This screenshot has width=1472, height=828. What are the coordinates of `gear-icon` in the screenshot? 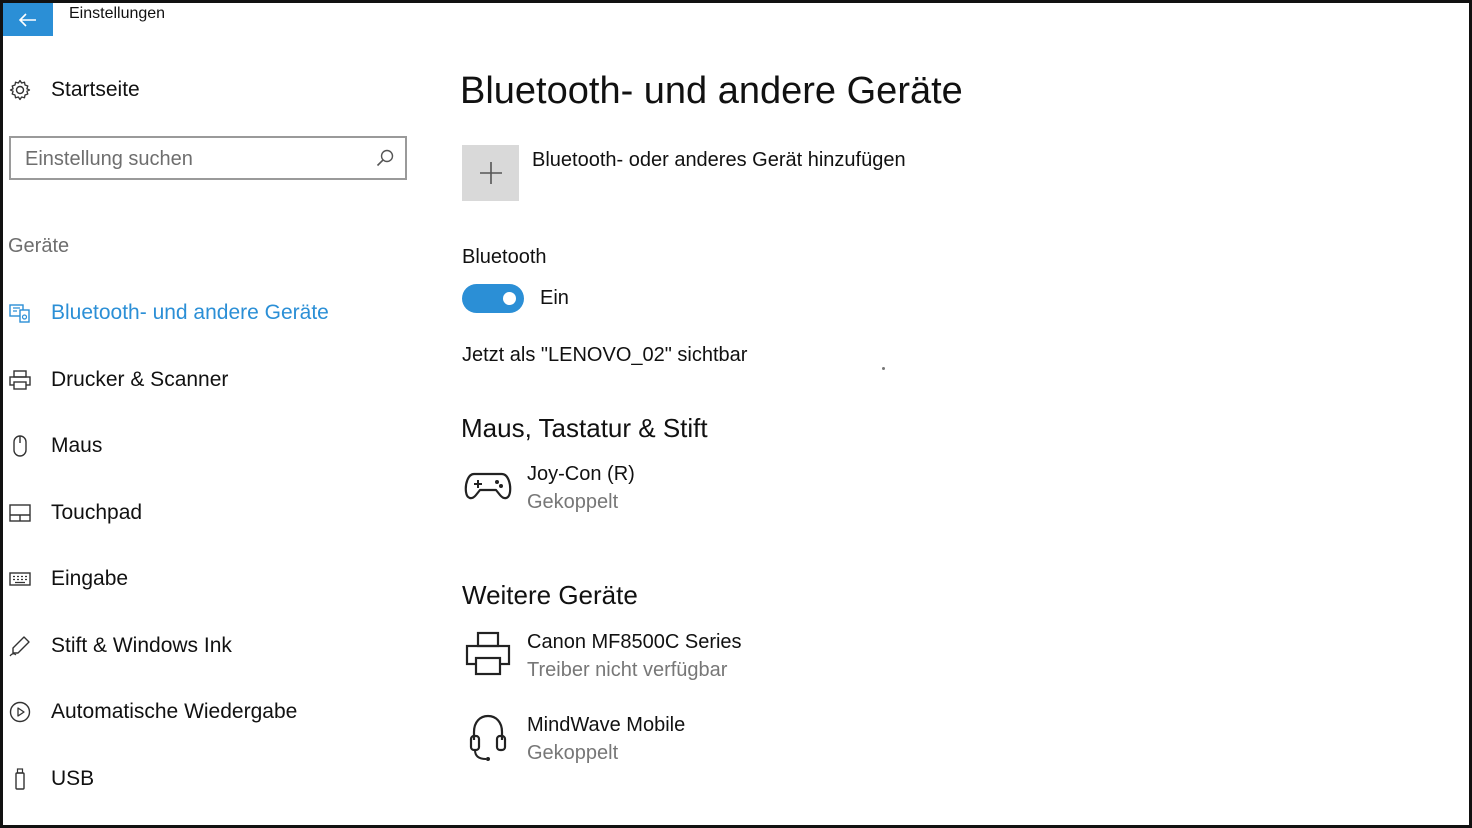 It's located at (20, 90).